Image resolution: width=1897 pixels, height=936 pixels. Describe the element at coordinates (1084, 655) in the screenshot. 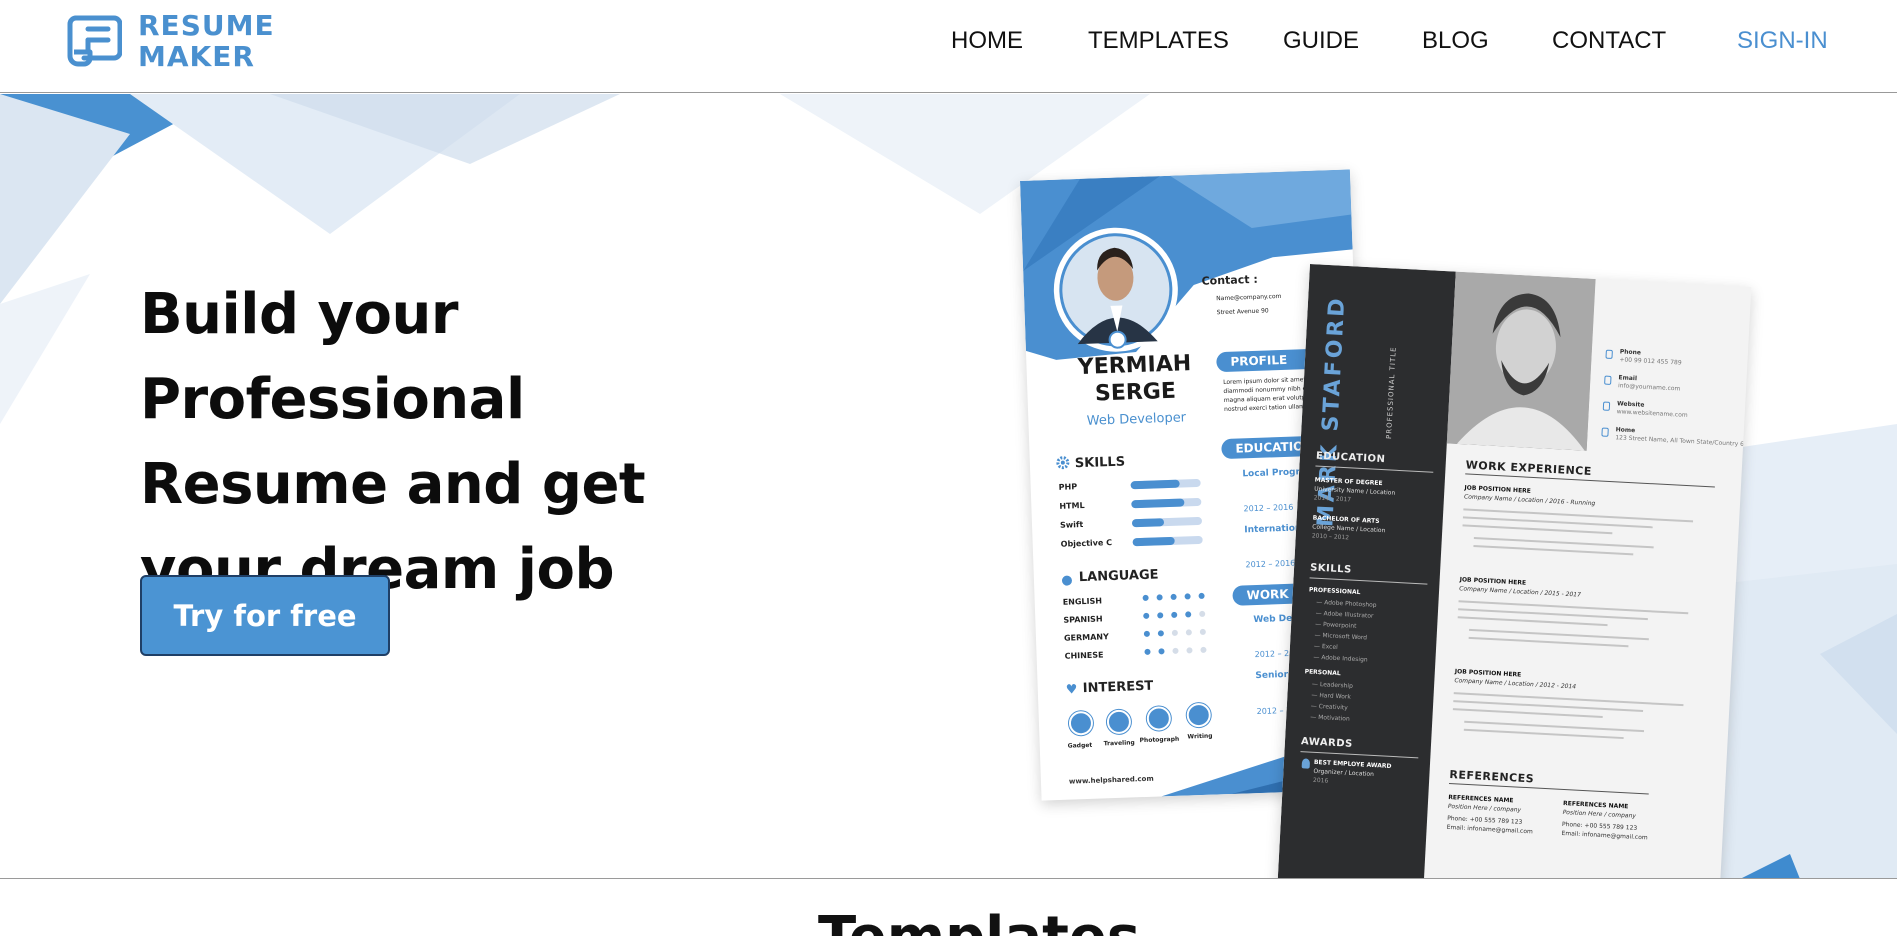

I see `language-name-chinese: CHINESE` at that location.